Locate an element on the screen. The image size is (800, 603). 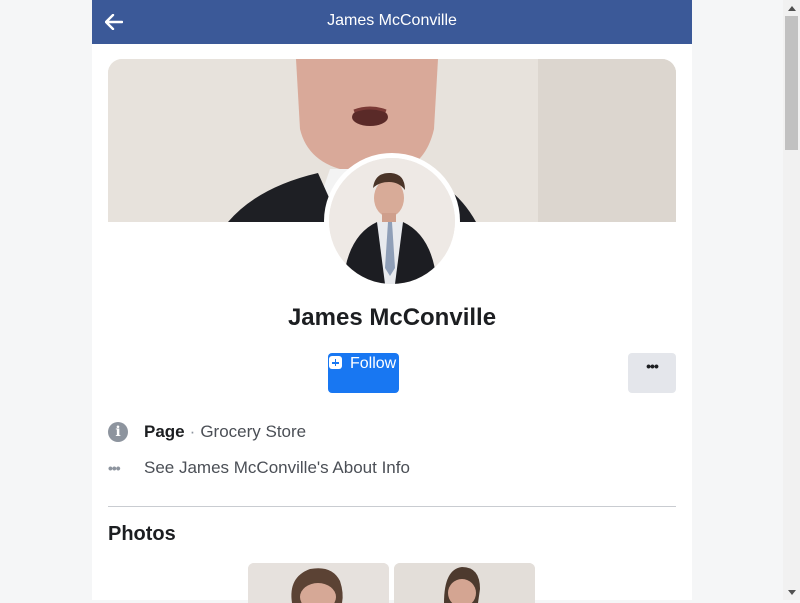
vertical-scrollbar is located at coordinates (791, 300).